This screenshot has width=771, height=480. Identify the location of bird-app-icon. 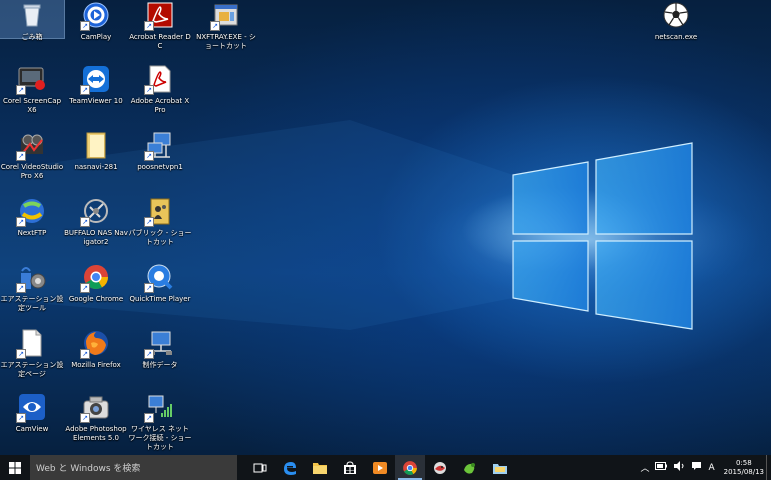
(440, 467).